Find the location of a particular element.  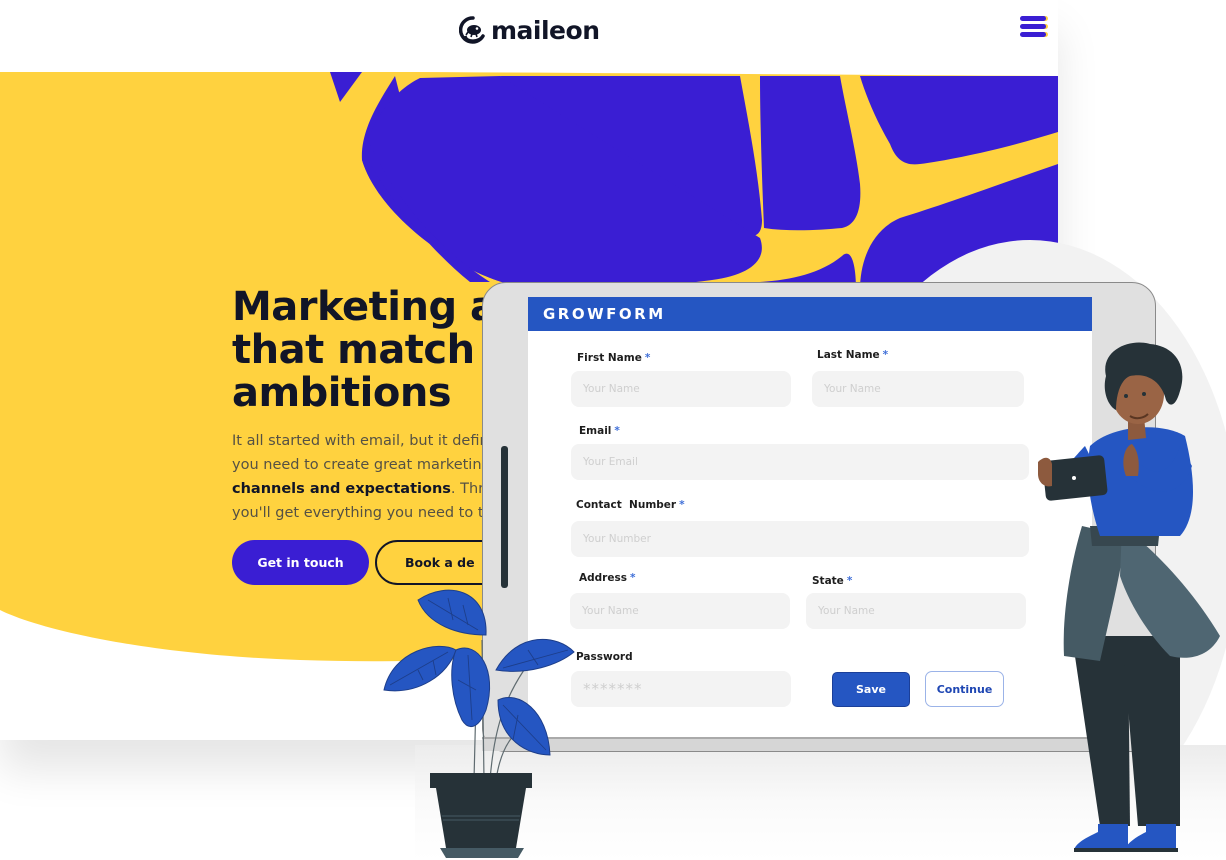

contact-number-label: Contact Number * is located at coordinates (630, 505).